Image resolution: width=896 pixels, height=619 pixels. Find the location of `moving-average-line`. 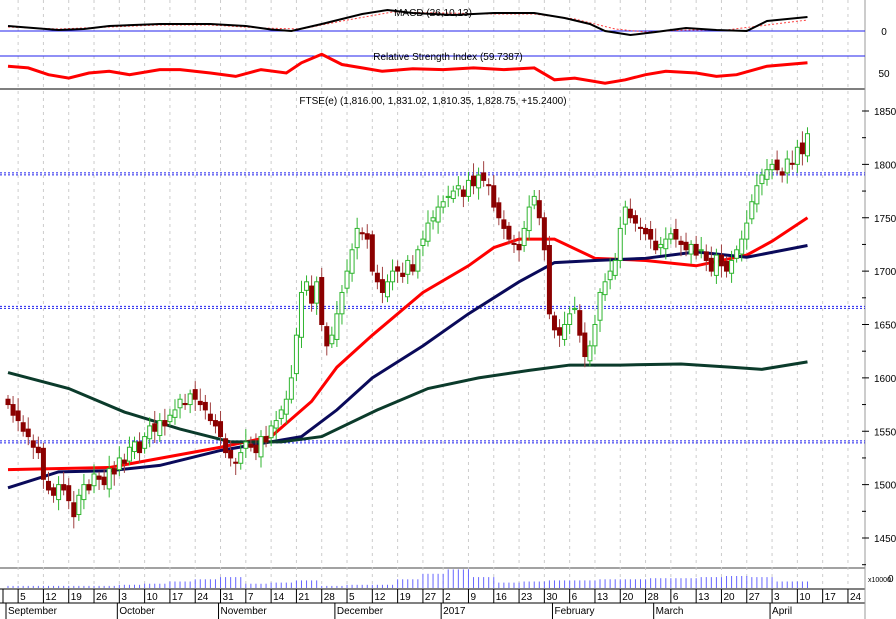

moving-average-line is located at coordinates (407, 402).